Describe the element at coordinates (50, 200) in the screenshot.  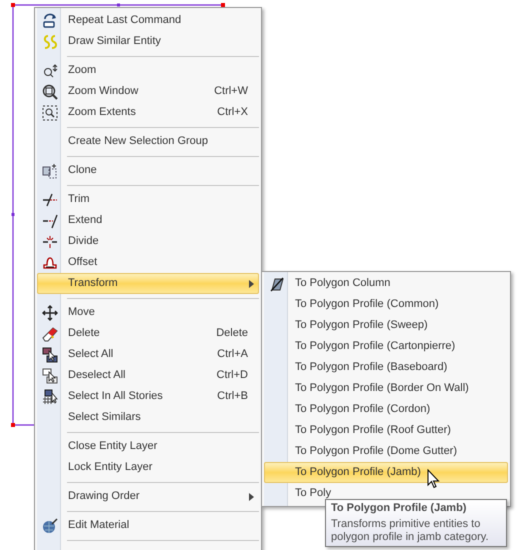
I see `trim-icon` at that location.